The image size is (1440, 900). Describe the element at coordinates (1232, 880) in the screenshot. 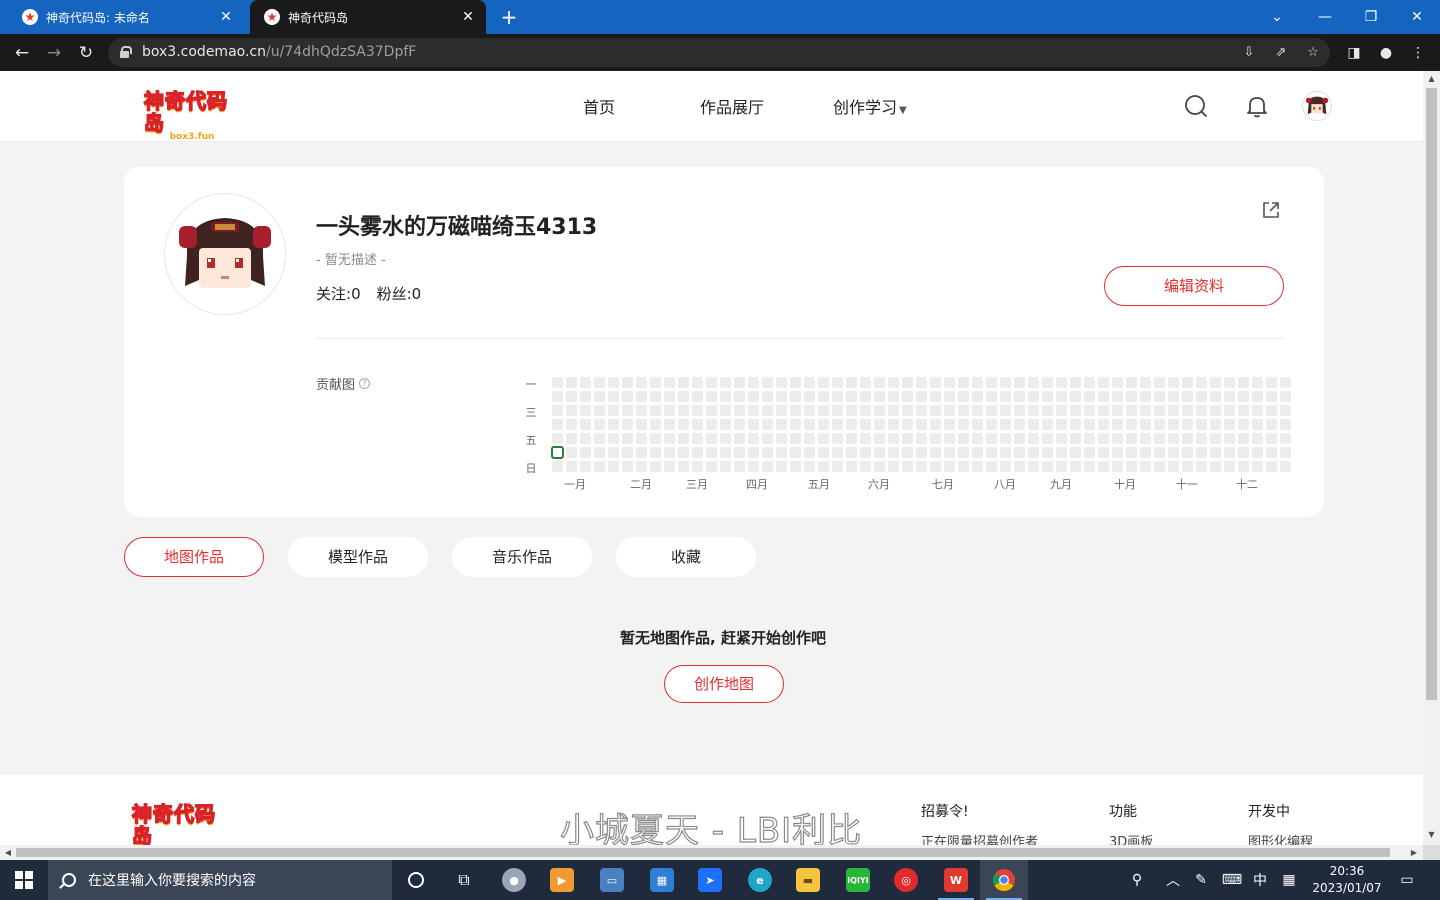

I see `keyboard-icon: ⌨` at that location.